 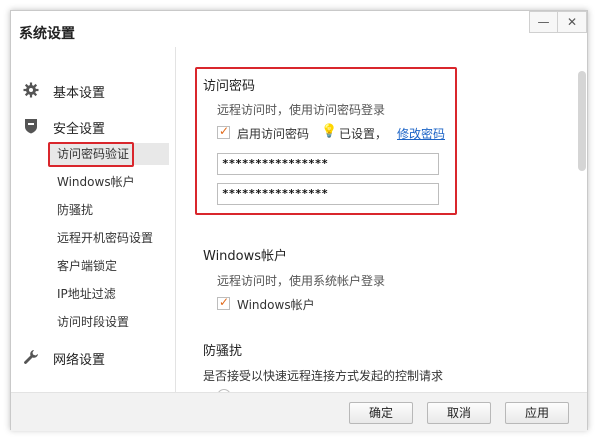 What do you see at coordinates (79, 129) in the screenshot?
I see `sidebar-item-label: 安全设置` at bounding box center [79, 129].